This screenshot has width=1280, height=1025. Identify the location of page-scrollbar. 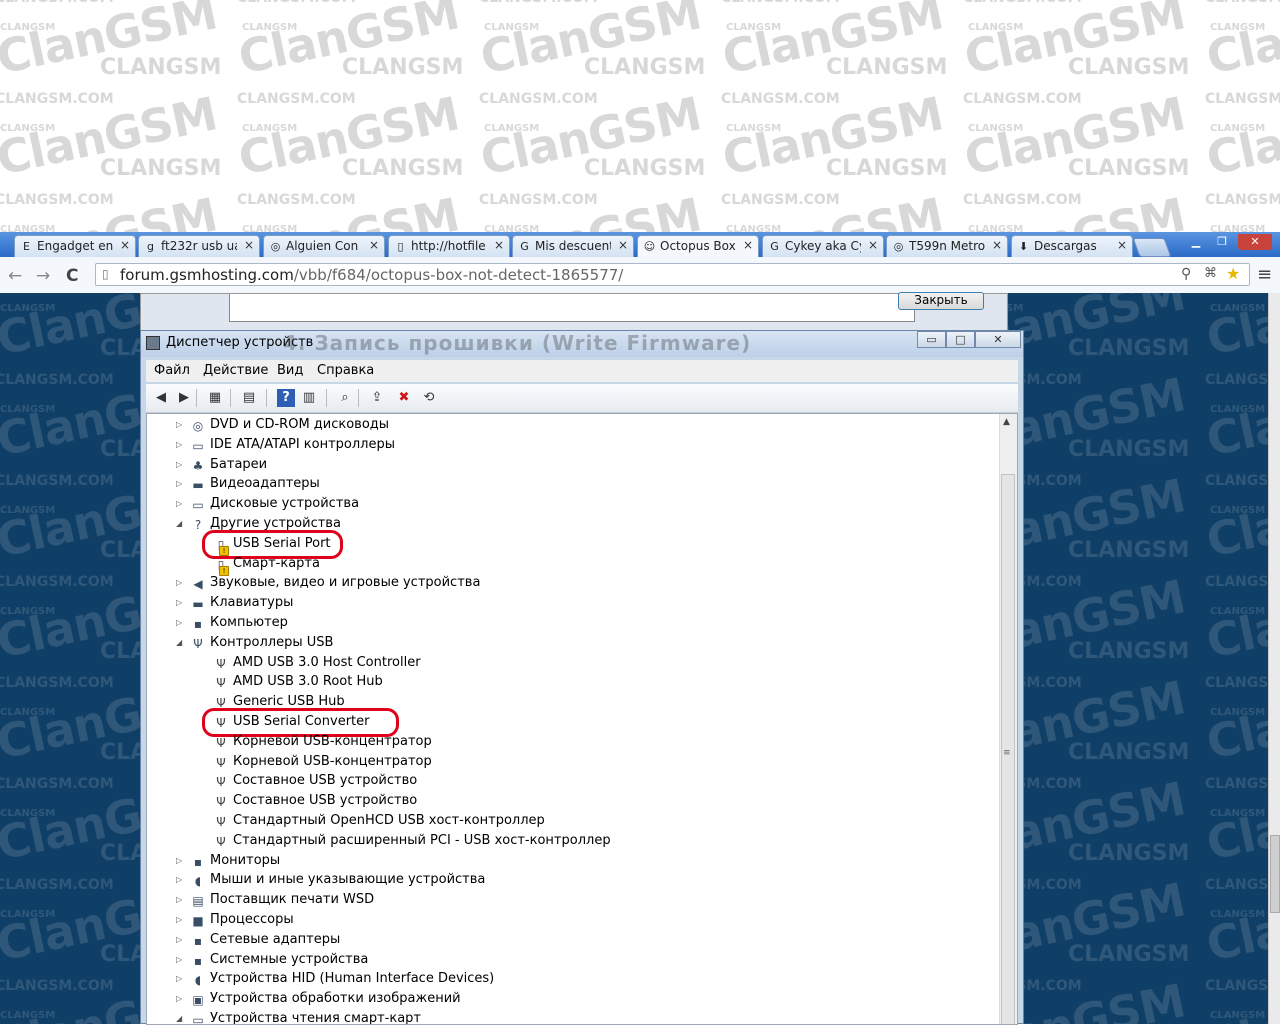
(1274, 658).